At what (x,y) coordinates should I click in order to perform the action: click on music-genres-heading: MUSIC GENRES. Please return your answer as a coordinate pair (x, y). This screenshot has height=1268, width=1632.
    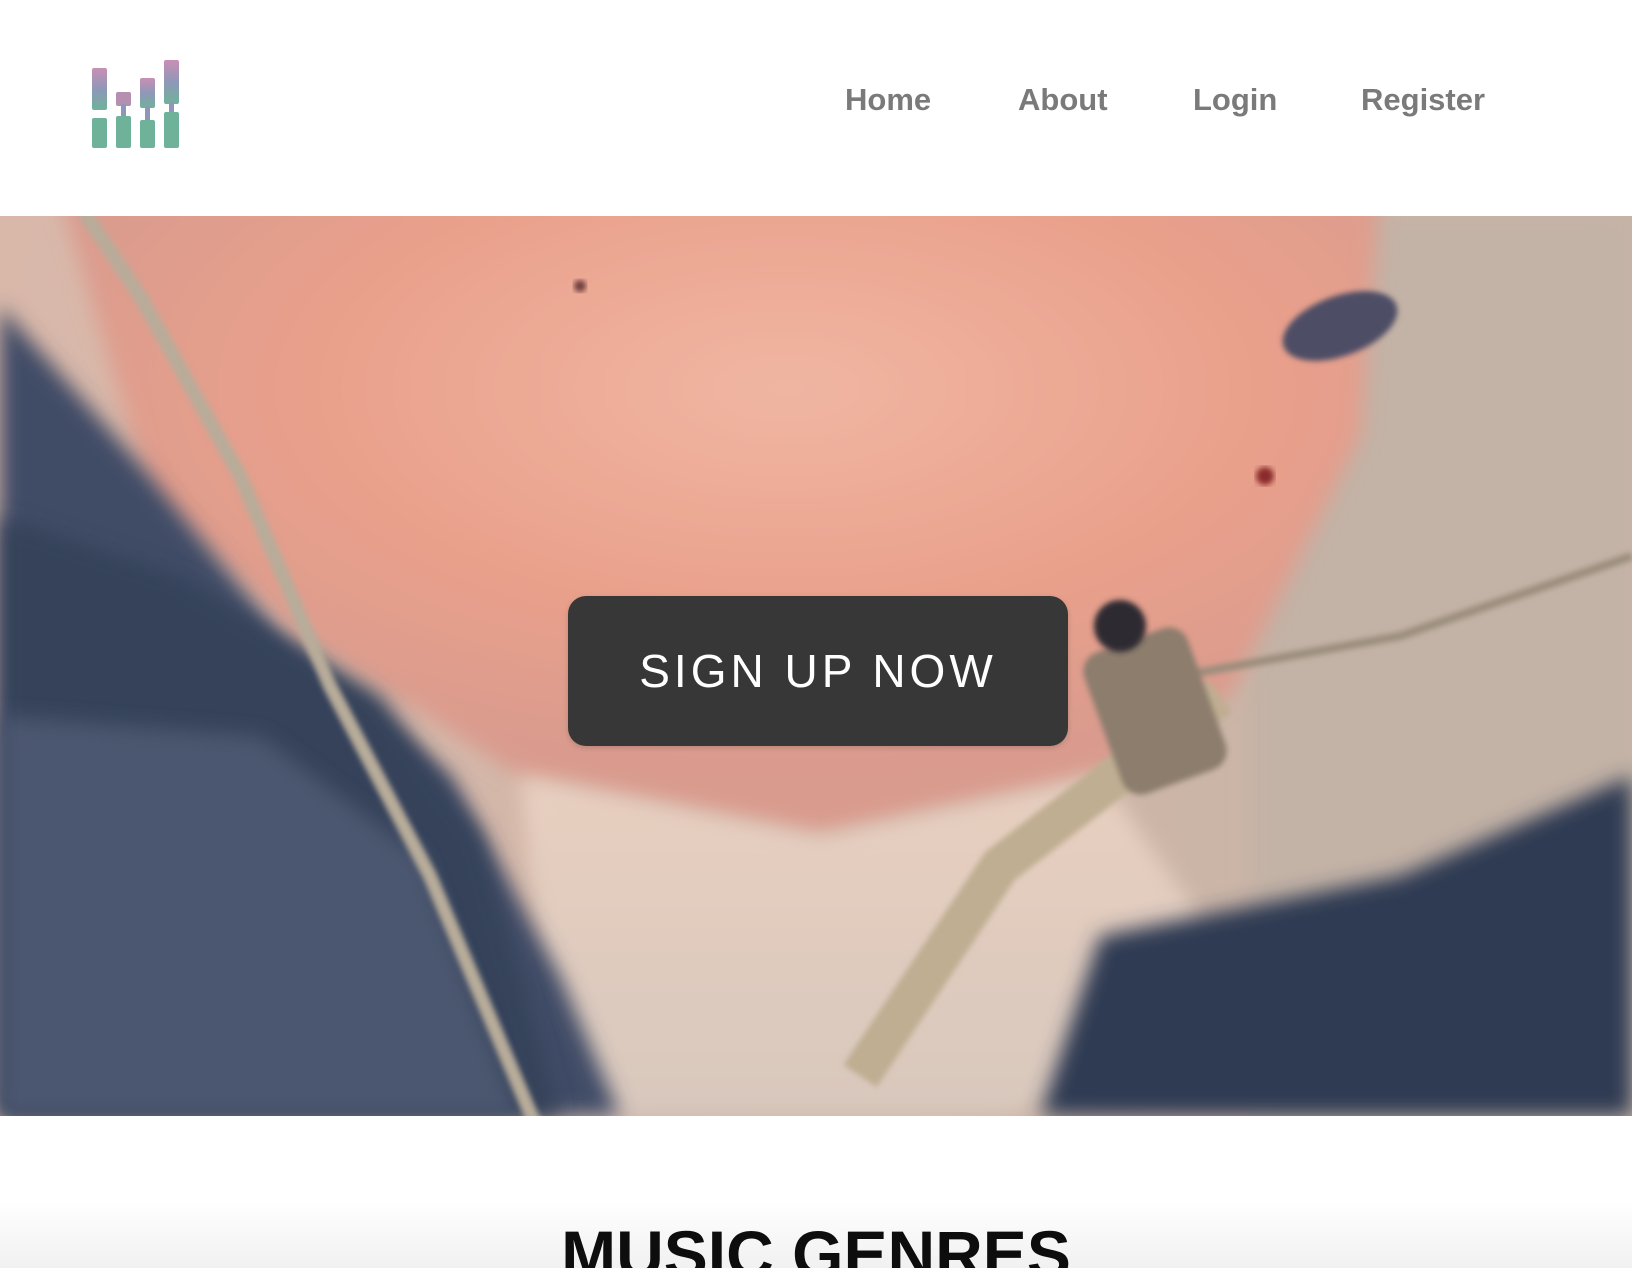
    Looking at the image, I should click on (816, 1242).